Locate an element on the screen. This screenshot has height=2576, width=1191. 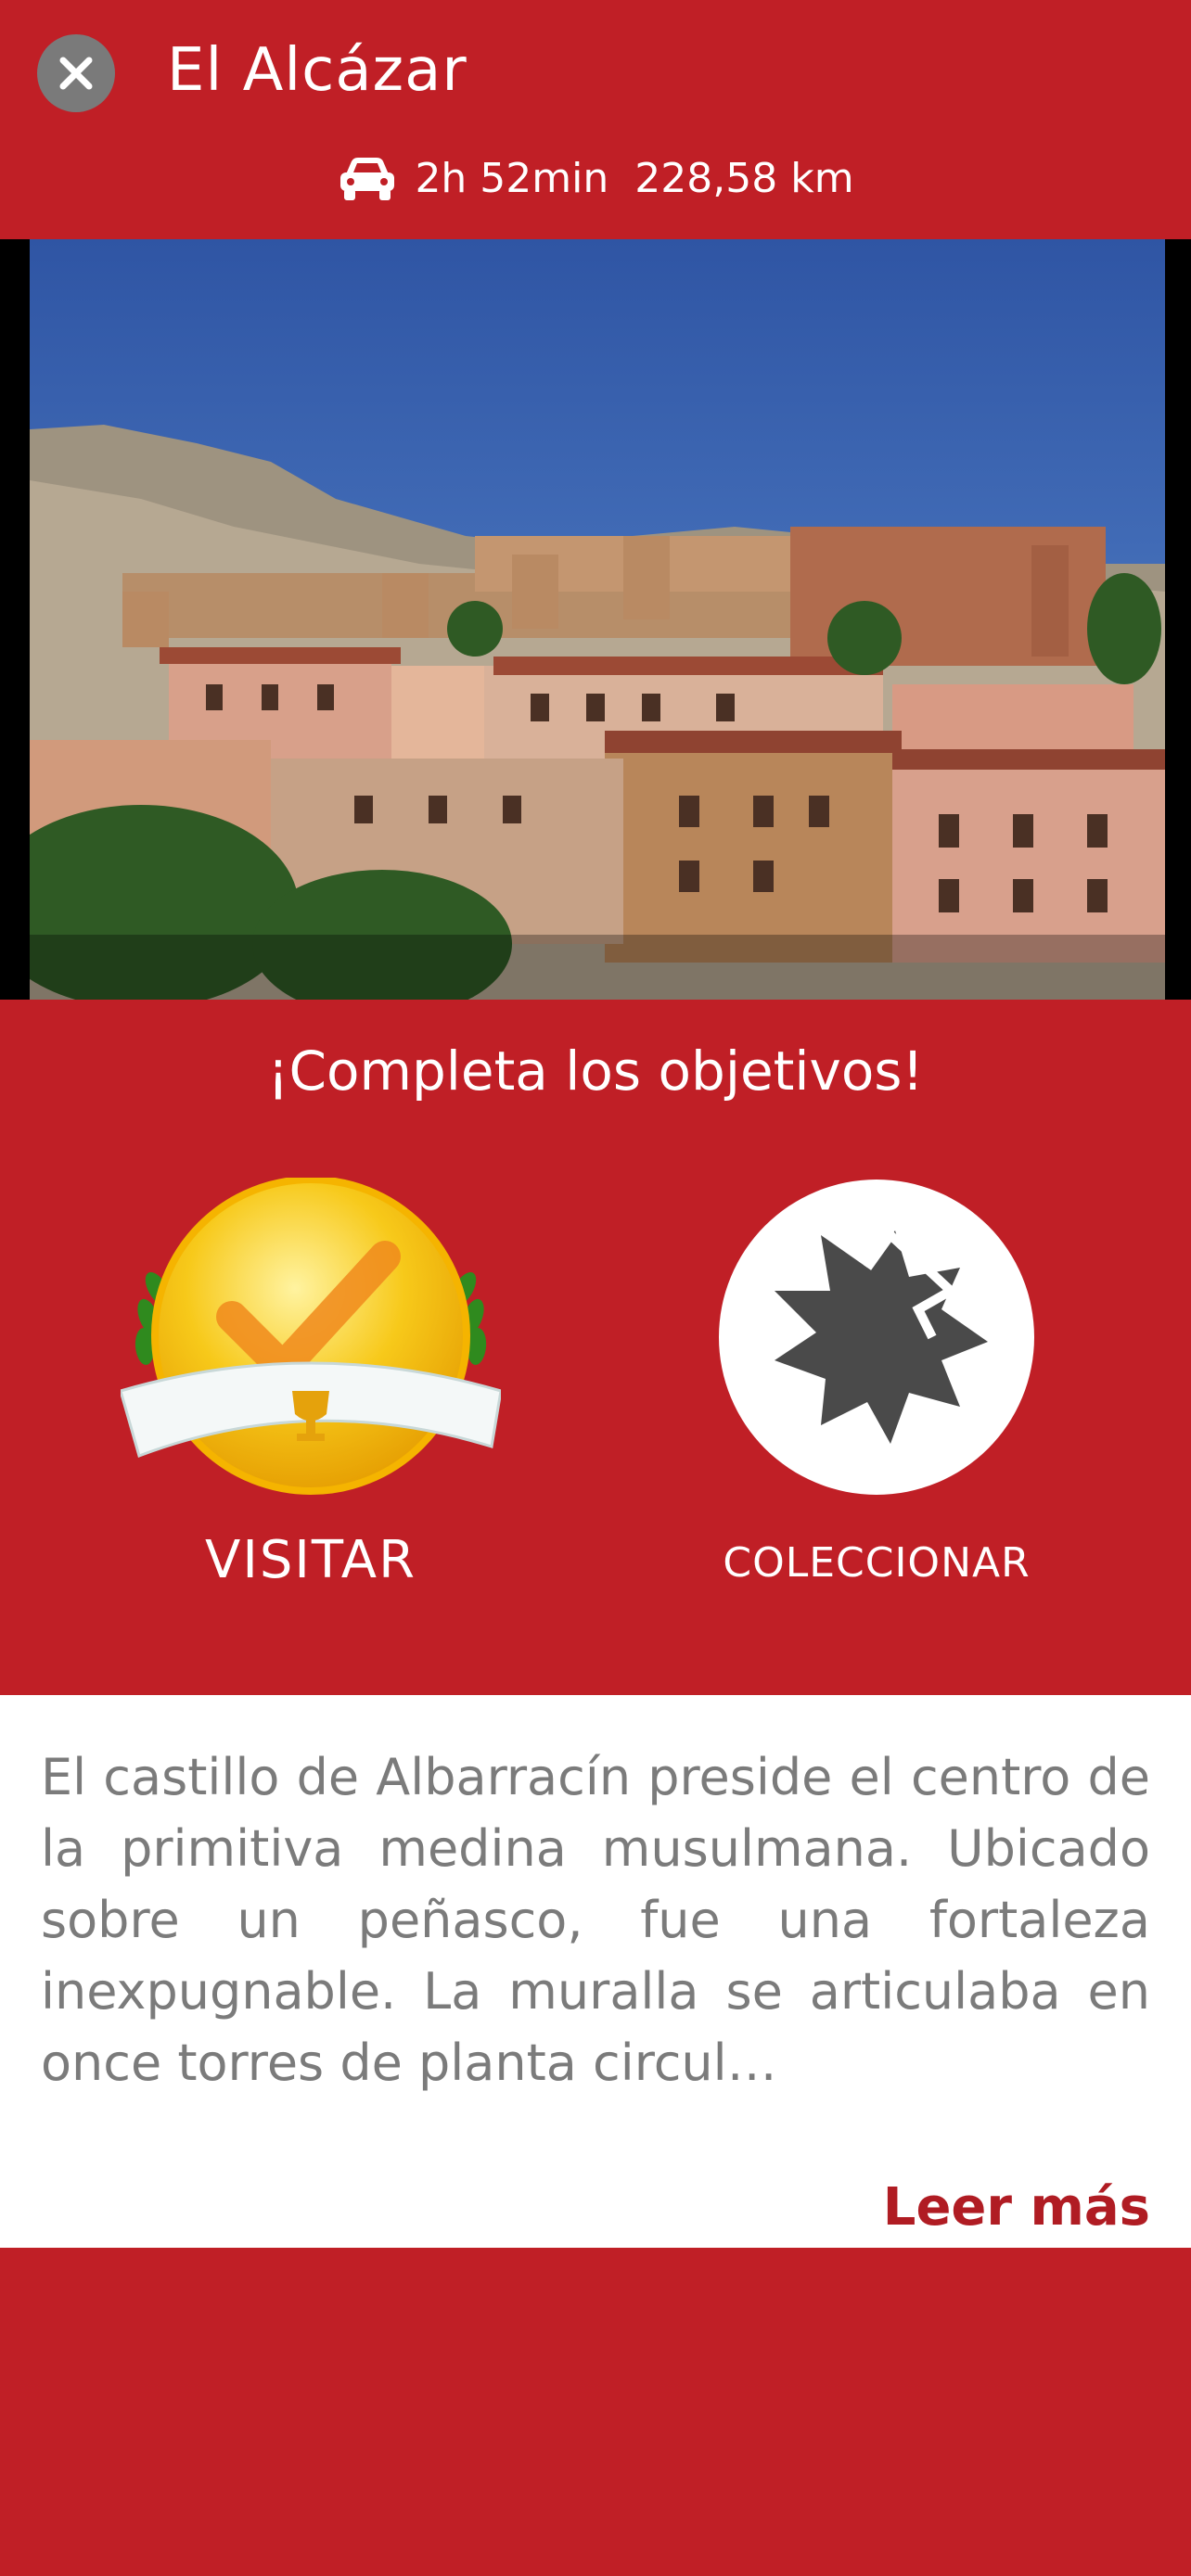
route-distance: 228,58 km is located at coordinates (744, 178).